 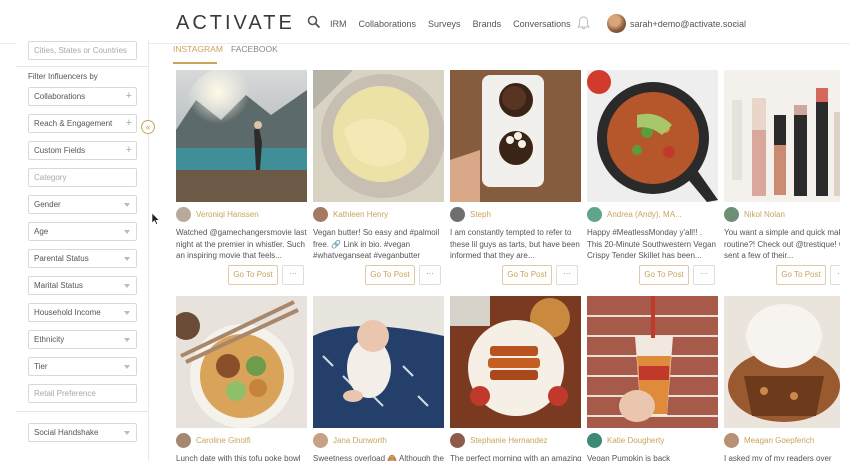 I want to click on post-author: Meagan Goepferich, so click(x=779, y=440).